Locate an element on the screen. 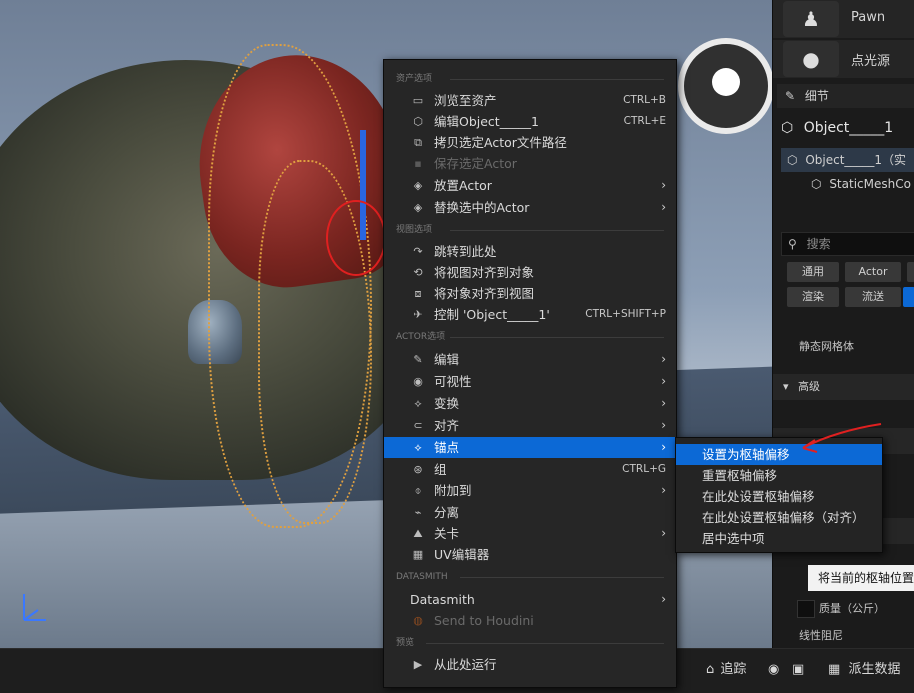 The width and height of the screenshot is (914, 693). mass-label: 质量（公斤） is located at coordinates (852, 608).